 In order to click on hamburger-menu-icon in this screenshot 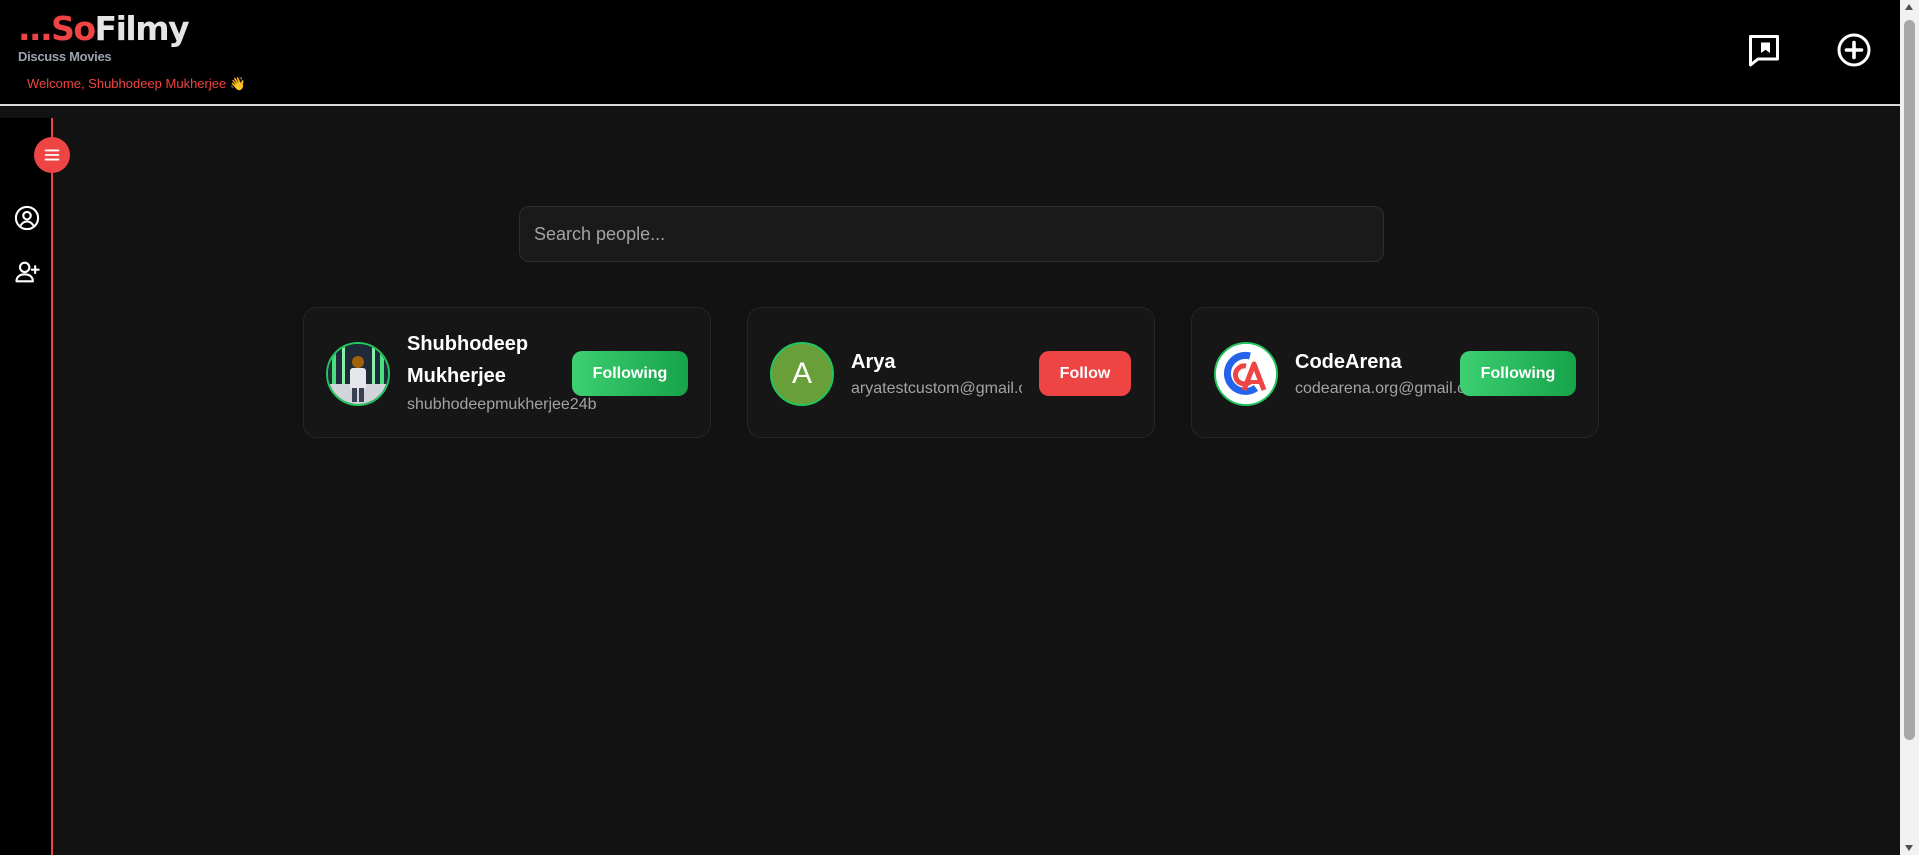, I will do `click(52, 155)`.